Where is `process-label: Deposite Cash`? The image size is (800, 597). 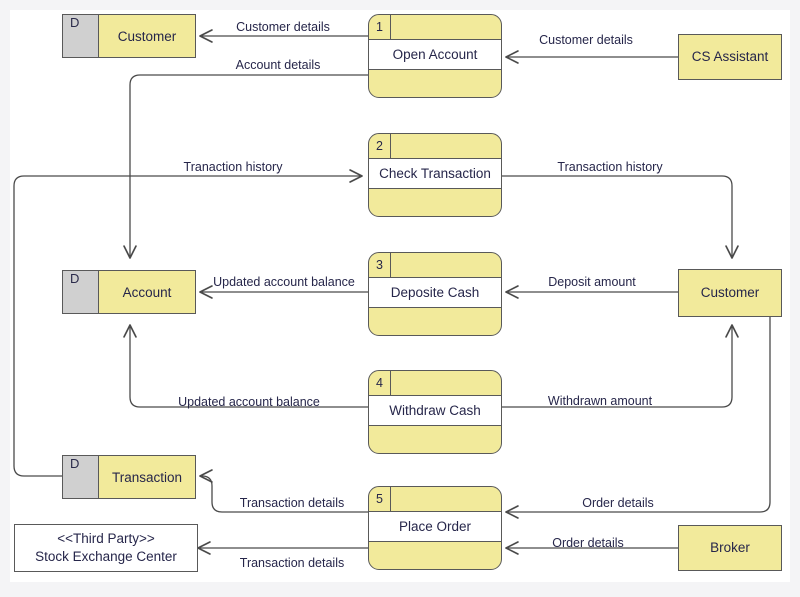 process-label: Deposite Cash is located at coordinates (435, 293).